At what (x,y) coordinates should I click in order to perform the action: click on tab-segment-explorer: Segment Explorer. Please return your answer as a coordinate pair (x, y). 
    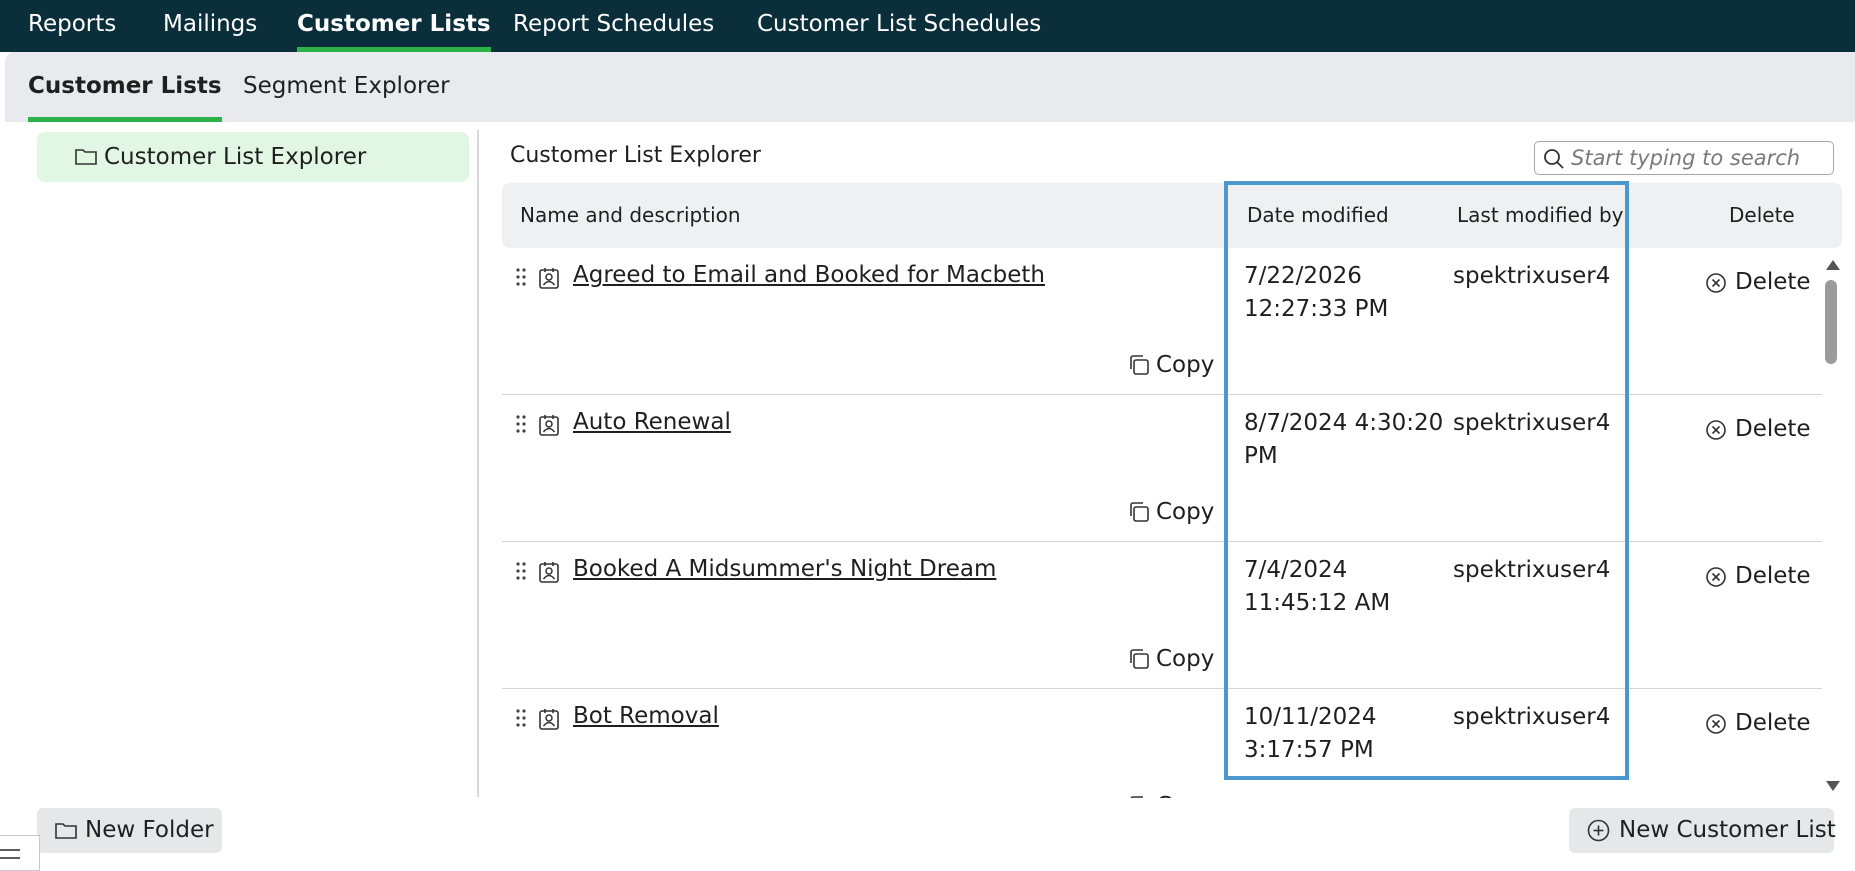
    Looking at the image, I should click on (346, 87).